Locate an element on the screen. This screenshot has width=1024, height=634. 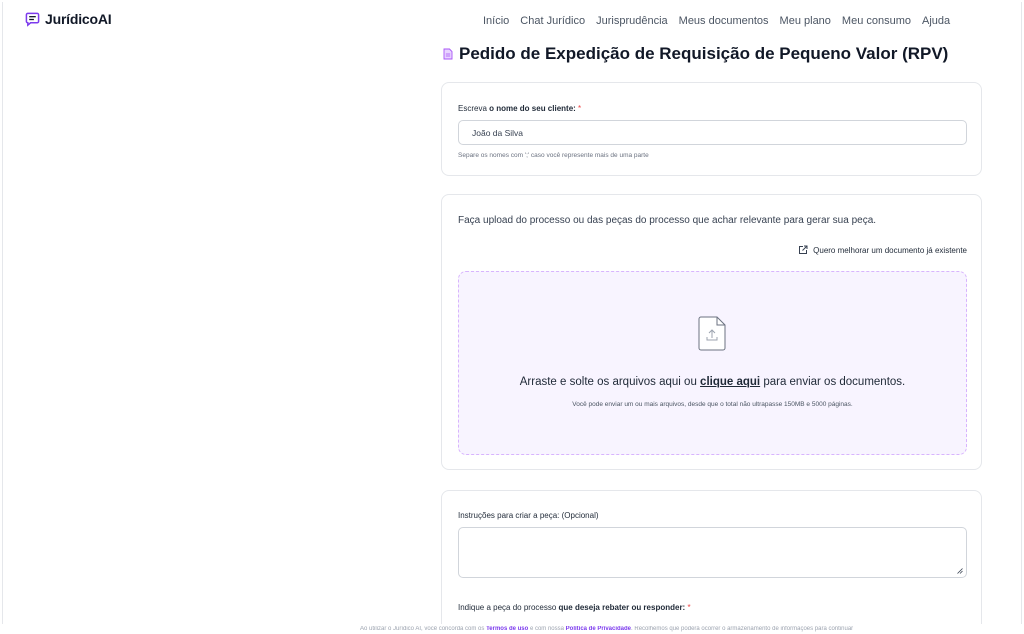
nav-meu-consumo: Meu consumo is located at coordinates (876, 21).